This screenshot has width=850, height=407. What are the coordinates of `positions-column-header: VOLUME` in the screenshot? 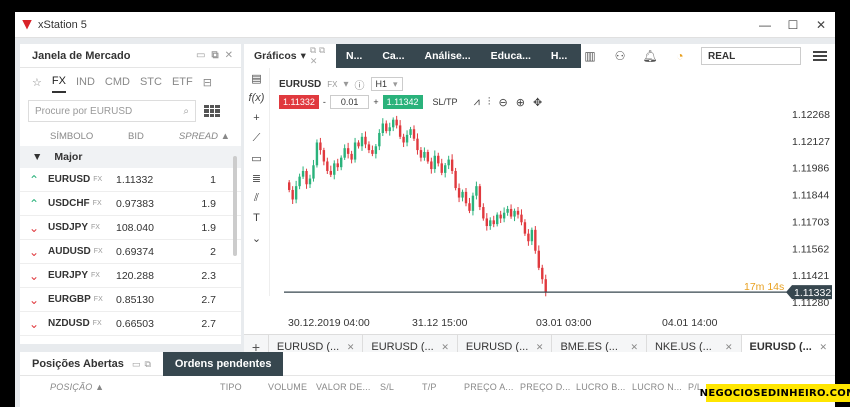 It's located at (292, 387).